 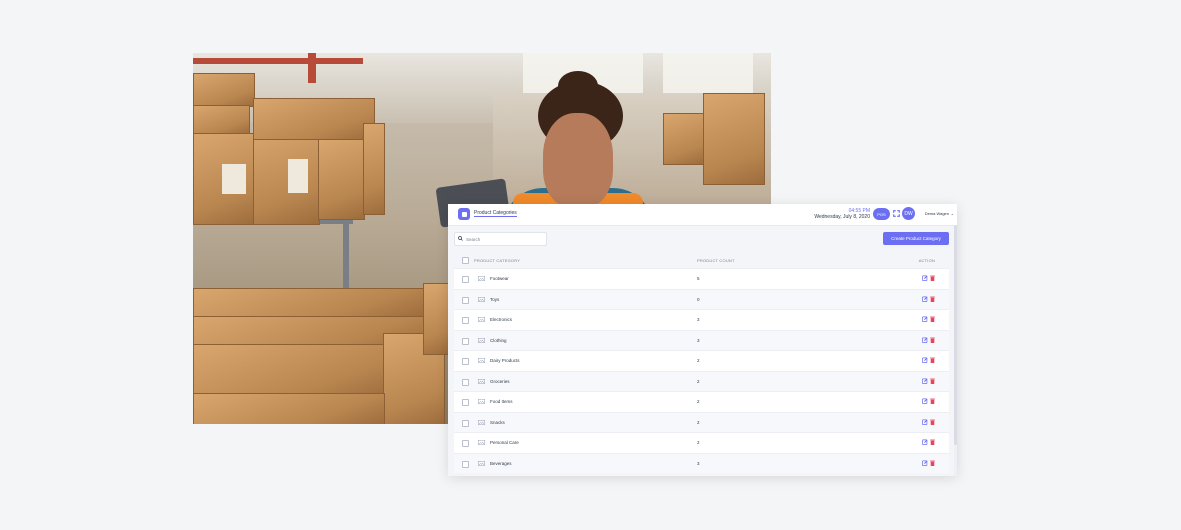 I want to click on table-row: Electronics 3, so click(x=701, y=319).